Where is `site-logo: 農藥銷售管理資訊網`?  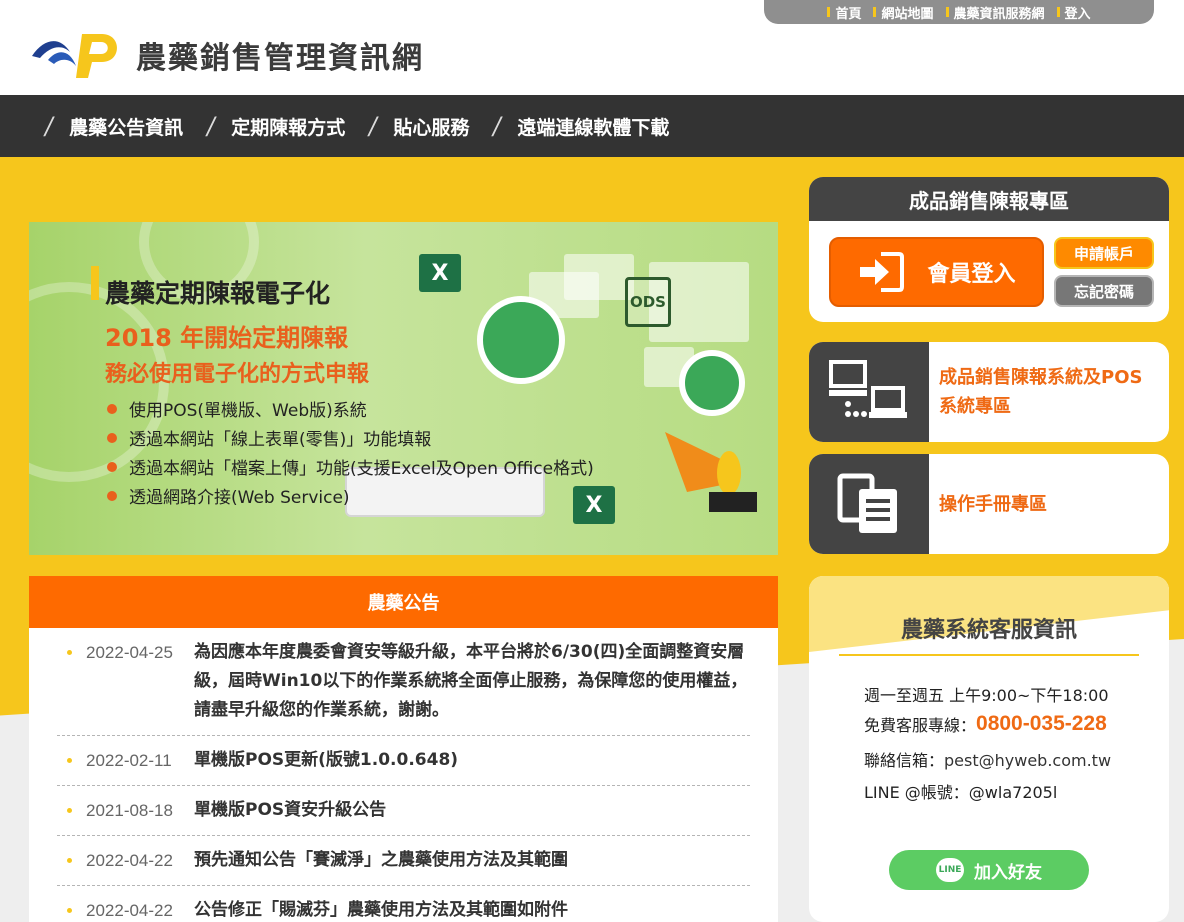 site-logo: 農藥銷售管理資訊網 is located at coordinates (227, 55).